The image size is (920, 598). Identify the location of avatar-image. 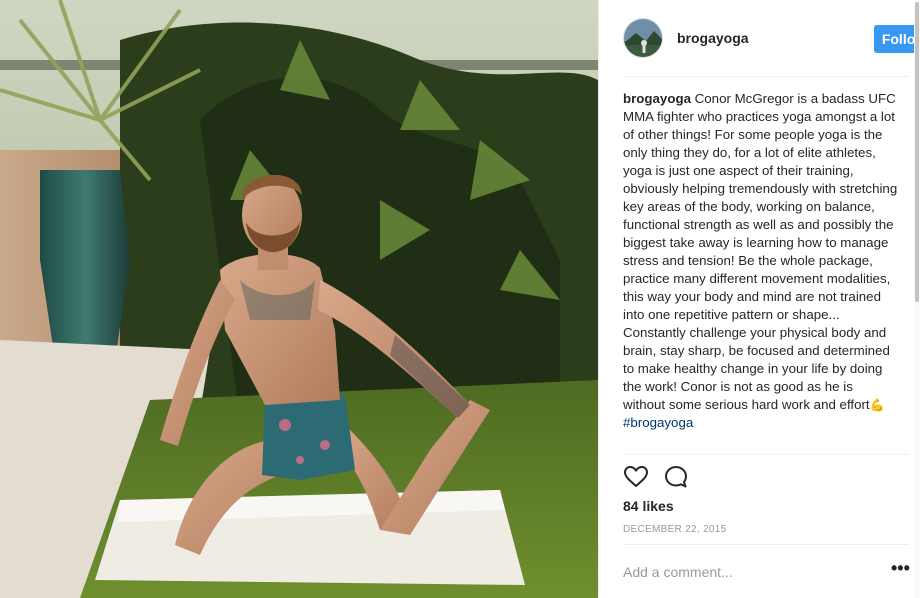
(643, 38).